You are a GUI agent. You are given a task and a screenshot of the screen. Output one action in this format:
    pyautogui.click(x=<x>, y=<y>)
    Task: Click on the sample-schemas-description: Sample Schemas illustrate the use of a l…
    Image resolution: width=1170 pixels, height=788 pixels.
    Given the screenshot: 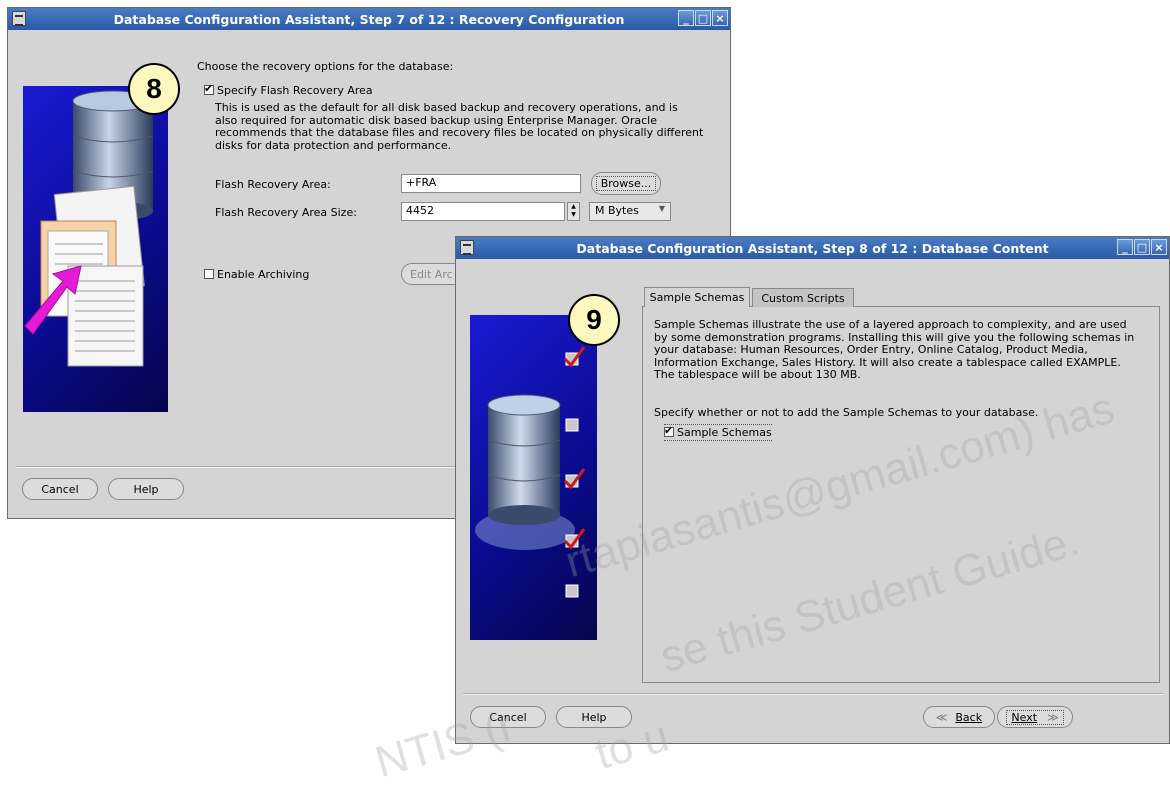 What is the action you would take?
    pyautogui.click(x=894, y=350)
    